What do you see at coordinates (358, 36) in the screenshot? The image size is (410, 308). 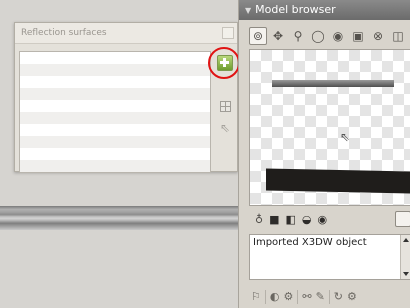 I see `plane-icon: ▣` at bounding box center [358, 36].